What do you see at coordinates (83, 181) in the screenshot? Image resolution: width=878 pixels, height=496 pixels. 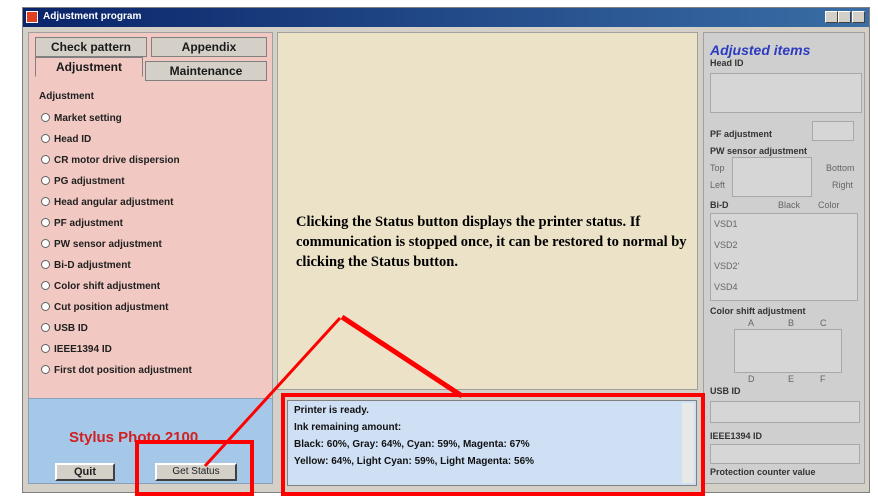 I see `radio-pg-adjustment: PG adjustment` at bounding box center [83, 181].